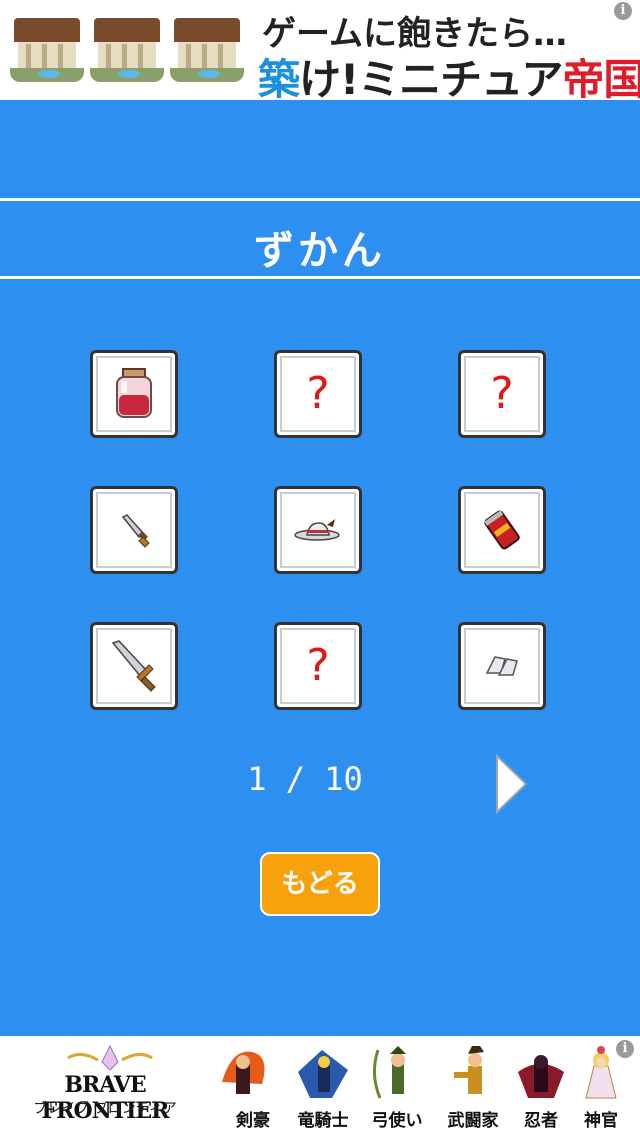  Describe the element at coordinates (473, 1121) in the screenshot. I see `class-label: 武闘家` at that location.